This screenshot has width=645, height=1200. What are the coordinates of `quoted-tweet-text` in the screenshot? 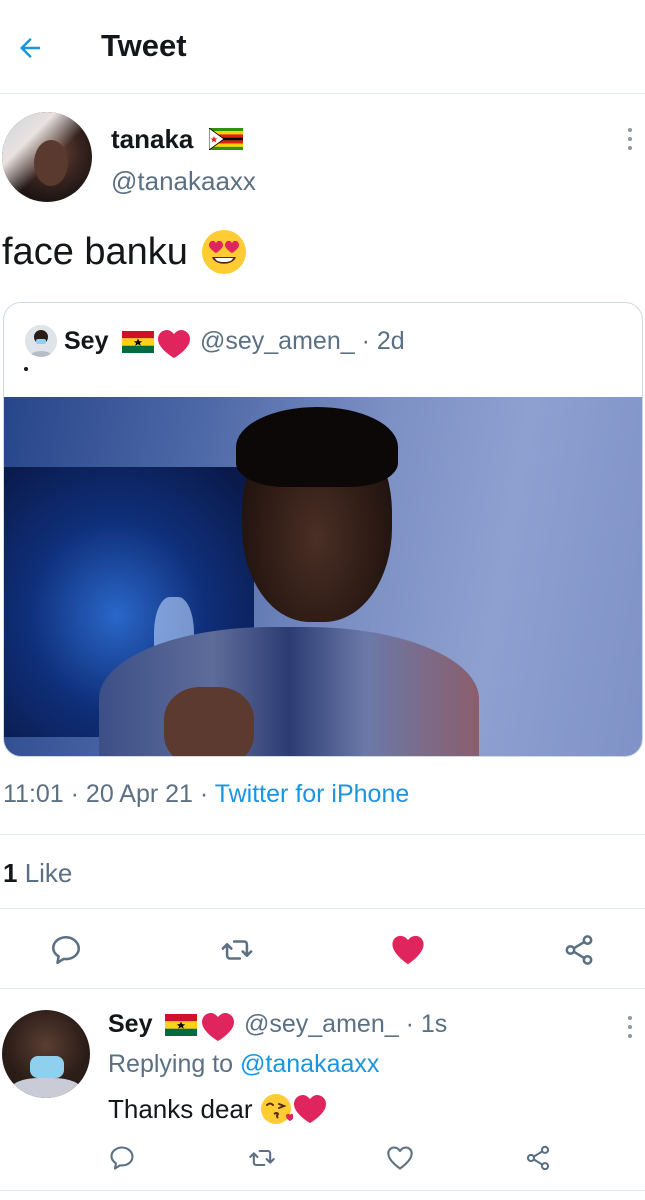 It's located at (26, 369).